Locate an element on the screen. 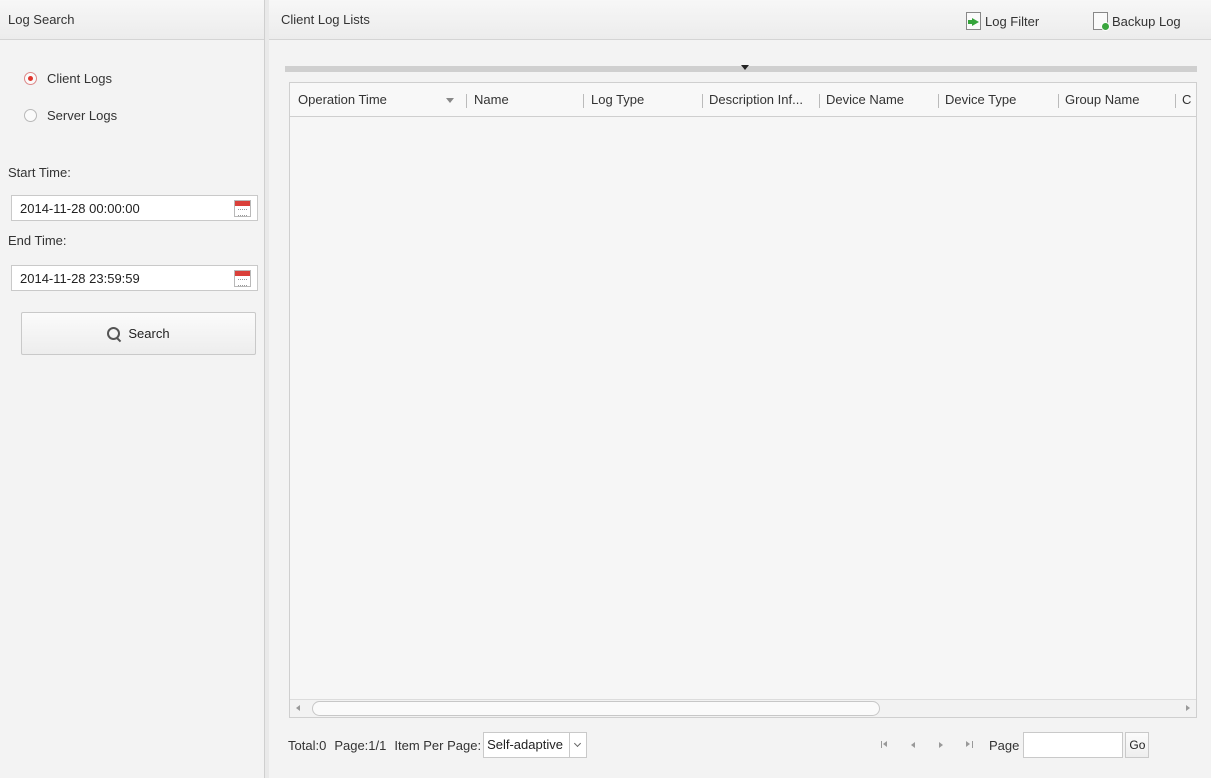 This screenshot has width=1211, height=778. col-group-name: Group Name is located at coordinates (1115, 100).